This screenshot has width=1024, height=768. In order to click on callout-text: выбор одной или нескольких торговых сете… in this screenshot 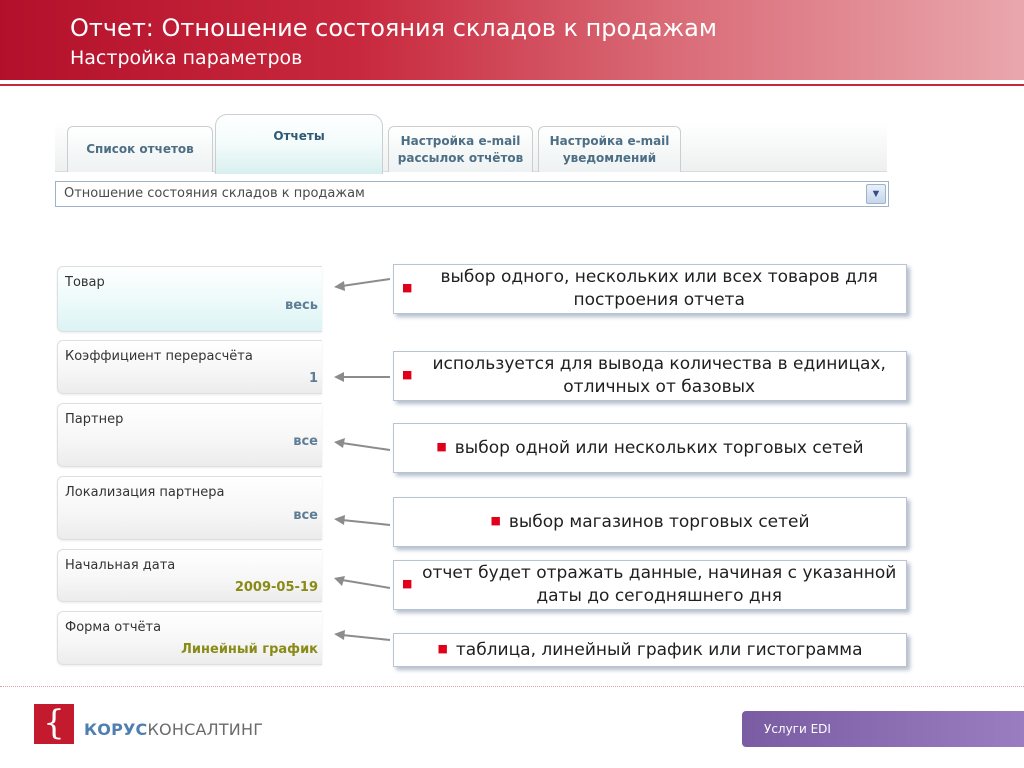, I will do `click(659, 447)`.